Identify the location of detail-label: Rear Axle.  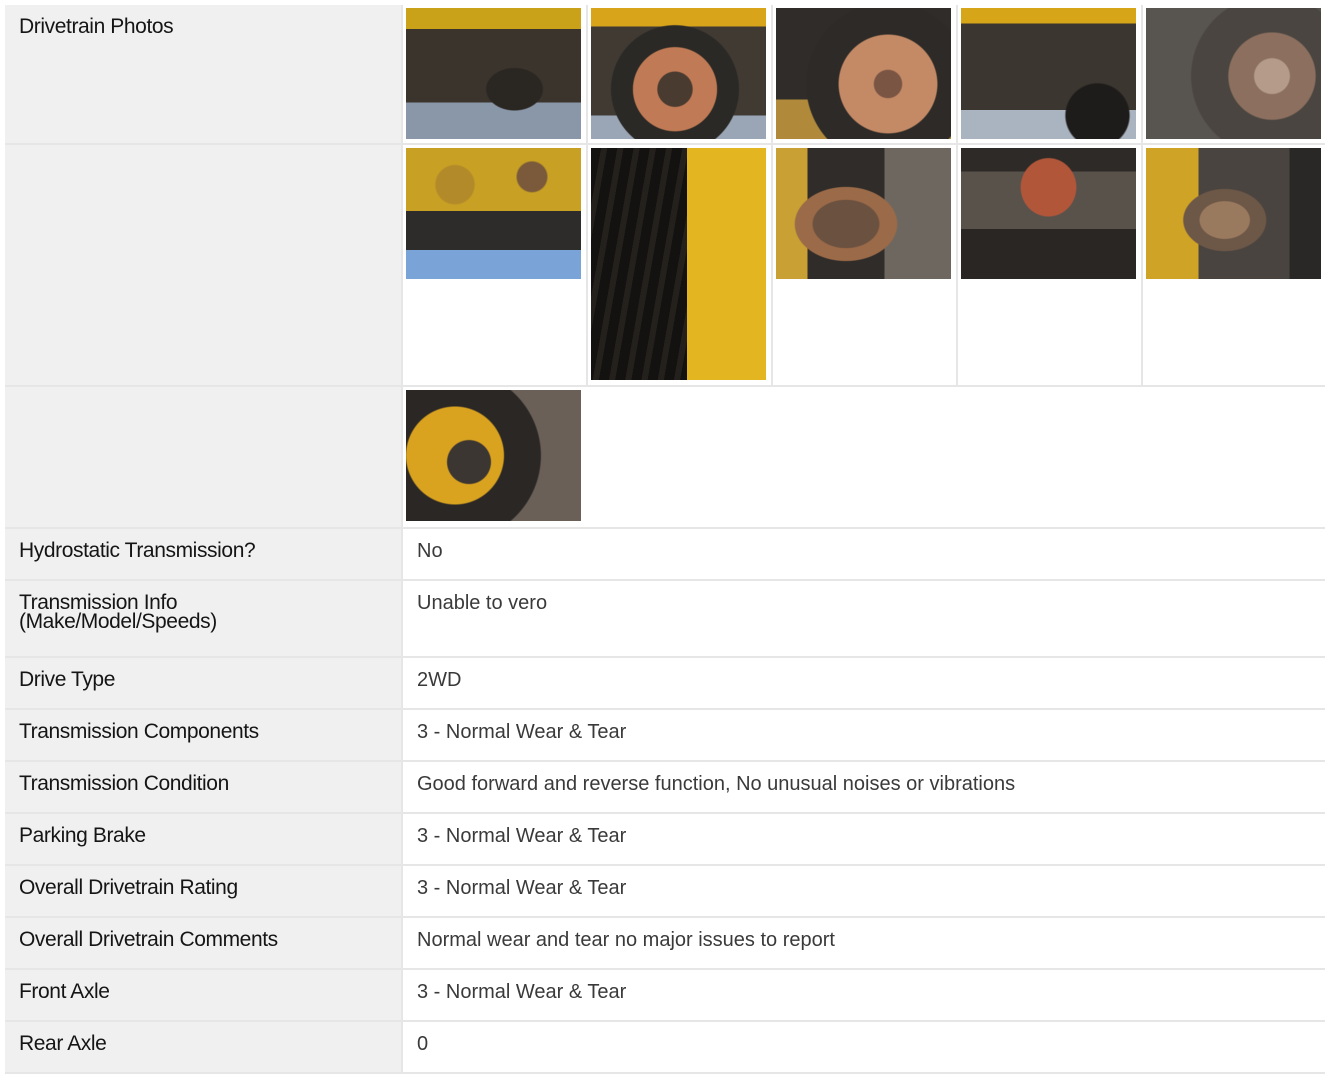
(203, 1047).